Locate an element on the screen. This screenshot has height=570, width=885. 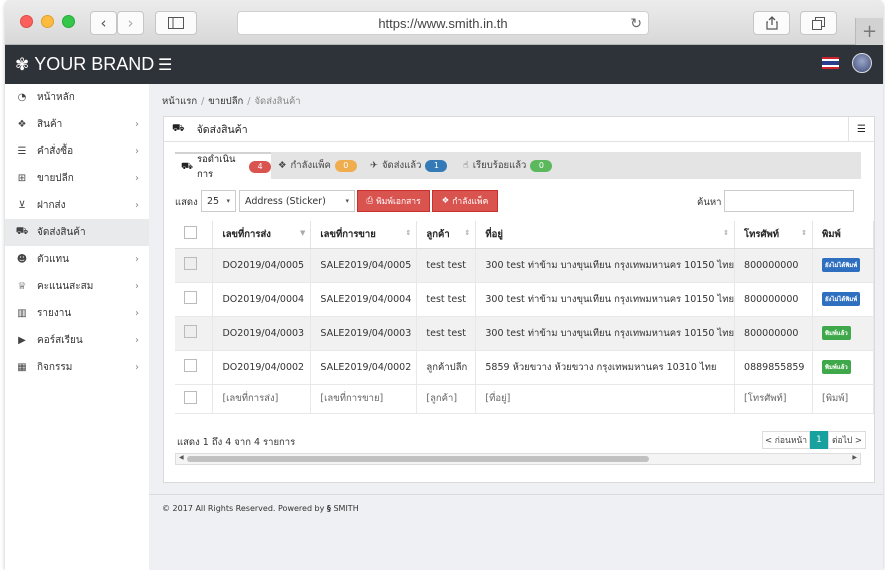
new-tab-button: + is located at coordinates (869, 31).